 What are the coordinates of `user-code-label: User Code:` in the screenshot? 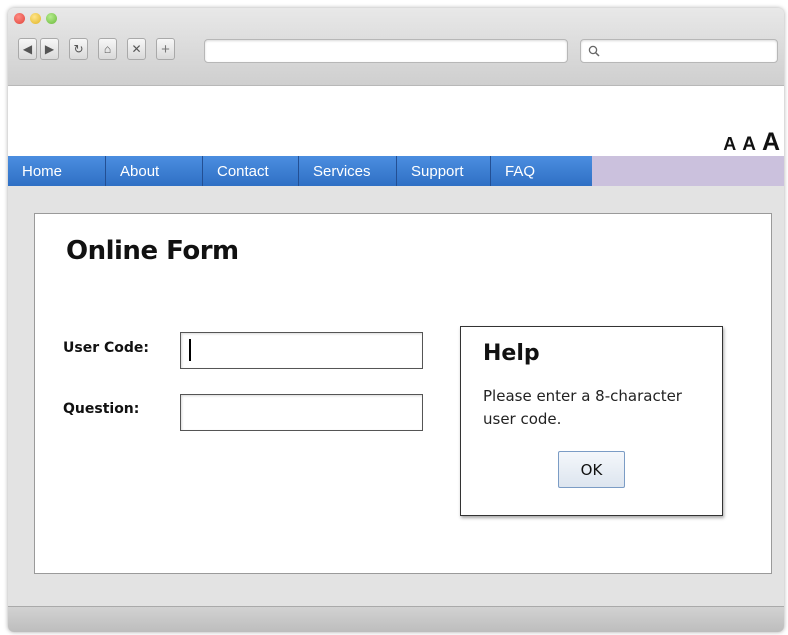 It's located at (106, 348).